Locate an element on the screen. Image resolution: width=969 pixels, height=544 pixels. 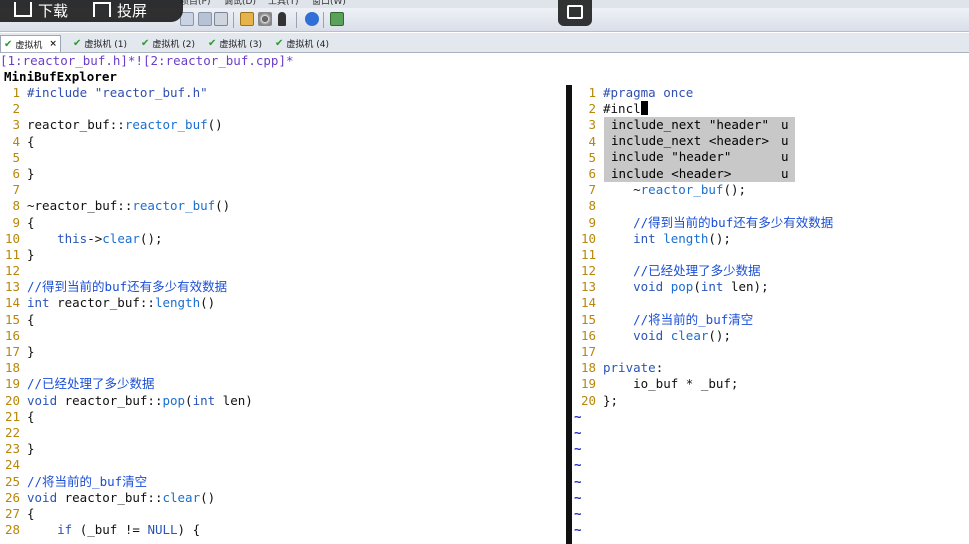
code-line: 24 is located at coordinates (282, 465).